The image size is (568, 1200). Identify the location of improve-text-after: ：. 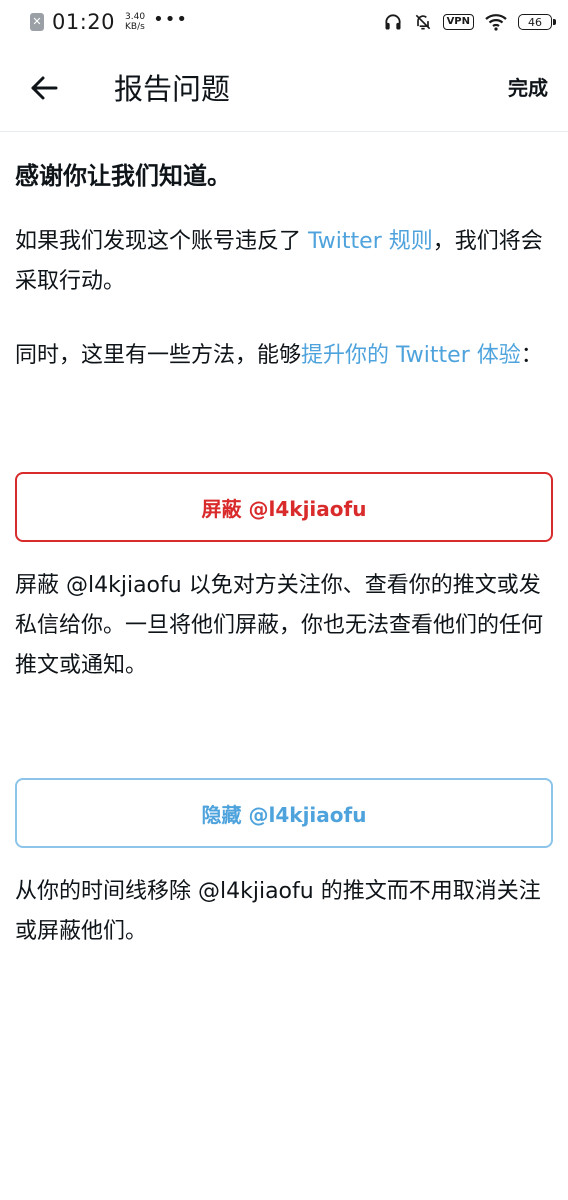
(531, 355).